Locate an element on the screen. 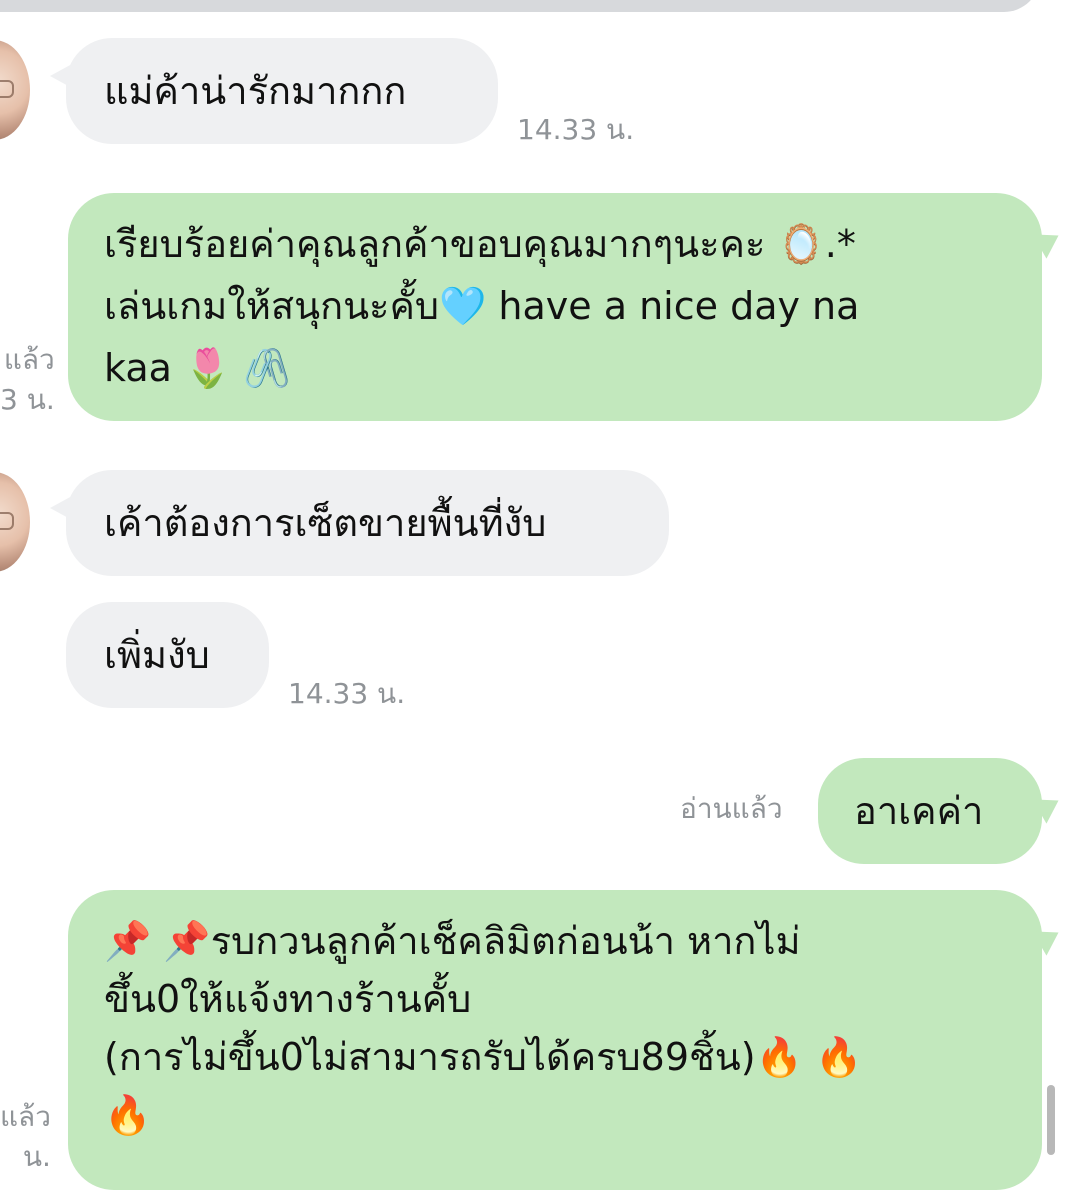 The height and width of the screenshot is (1190, 1067). top-header-bar is located at coordinates (520, 6).